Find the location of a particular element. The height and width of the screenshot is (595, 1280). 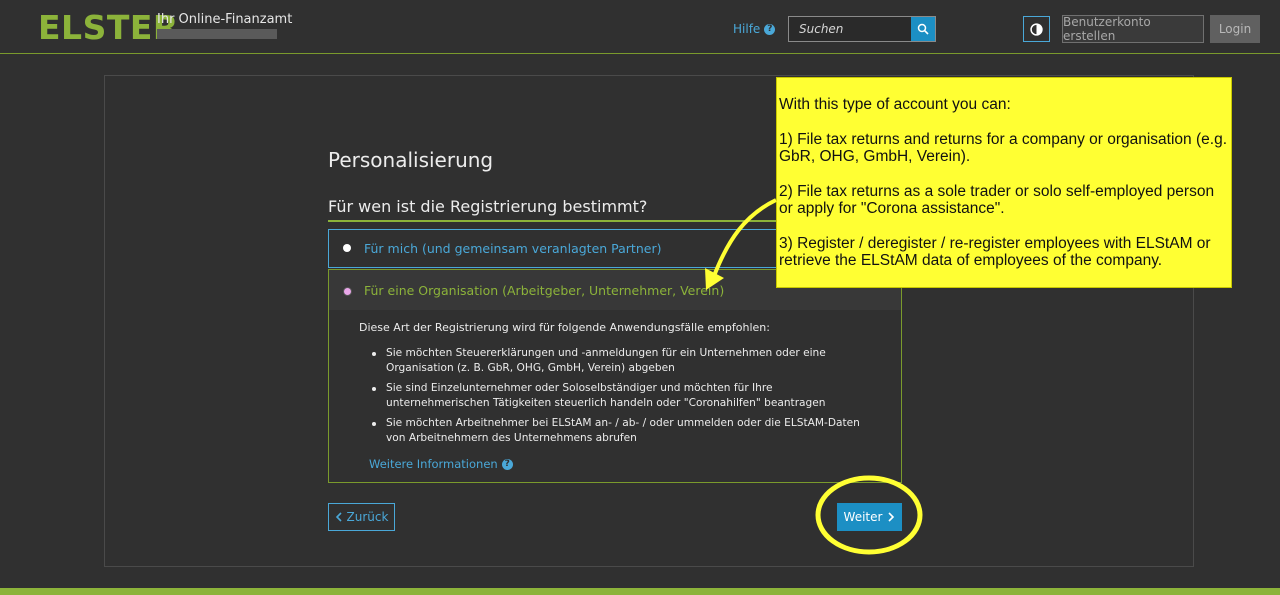

more-info-link: Weitere Informationen ? is located at coordinates (441, 464).